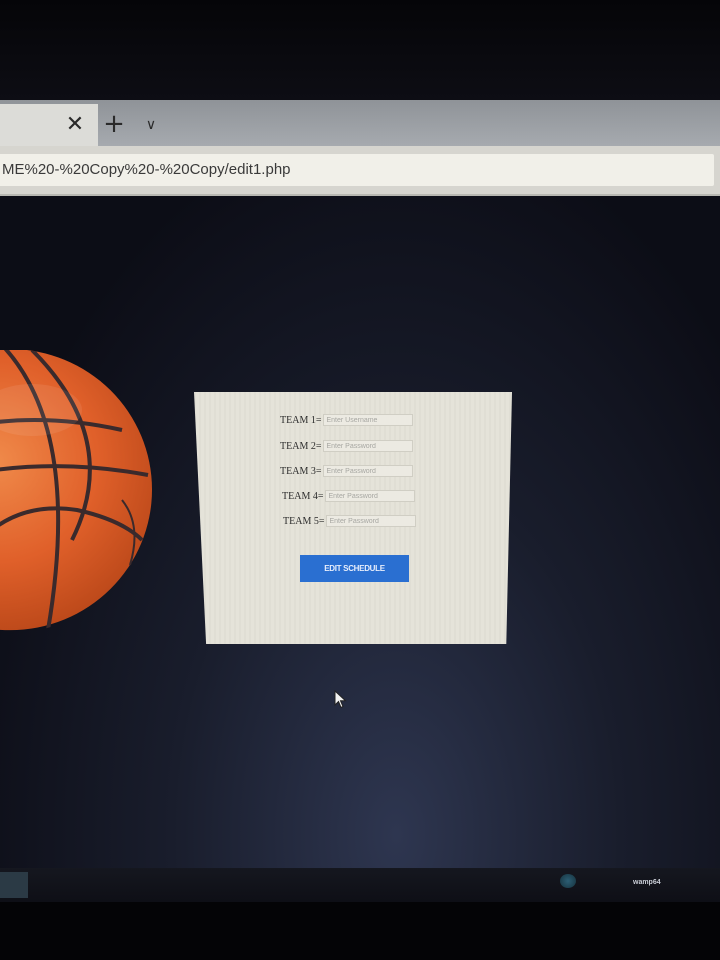  I want to click on address-bar: ME%20-%20Copy%20-%20Copy/edit1.php, so click(360, 171).